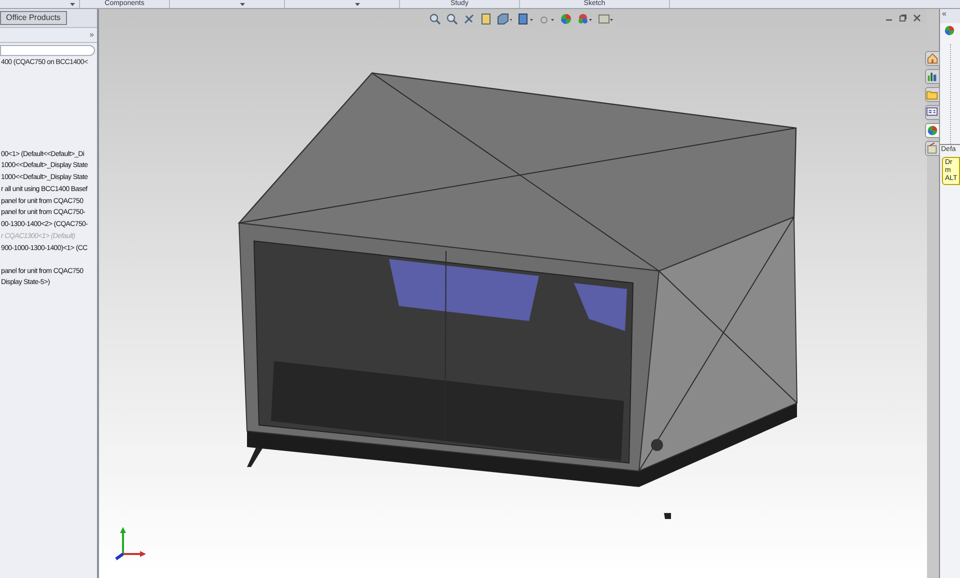 Image resolution: width=960 pixels, height=578 pixels. What do you see at coordinates (526, 19) in the screenshot?
I see `display-style-icon` at bounding box center [526, 19].